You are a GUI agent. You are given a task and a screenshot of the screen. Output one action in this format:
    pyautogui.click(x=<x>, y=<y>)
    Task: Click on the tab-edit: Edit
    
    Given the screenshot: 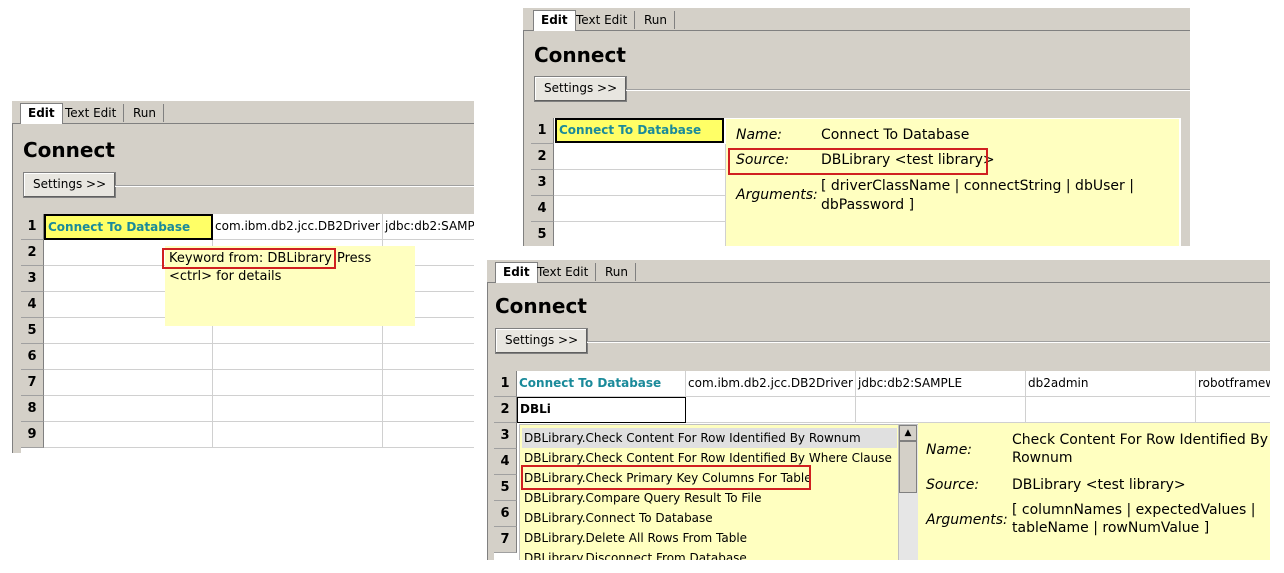 What is the action you would take?
    pyautogui.click(x=41, y=113)
    